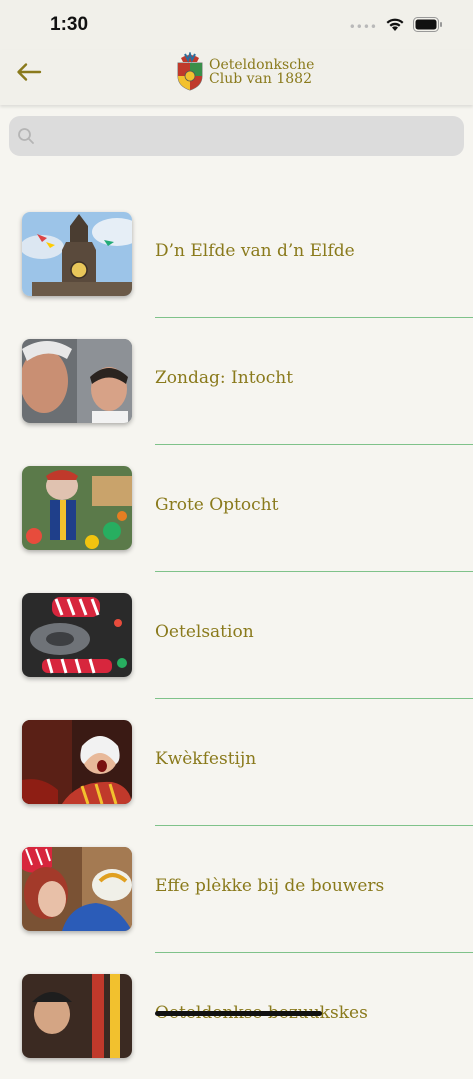 This screenshot has height=1079, width=473. I want to click on home-indicator, so click(238, 1013).